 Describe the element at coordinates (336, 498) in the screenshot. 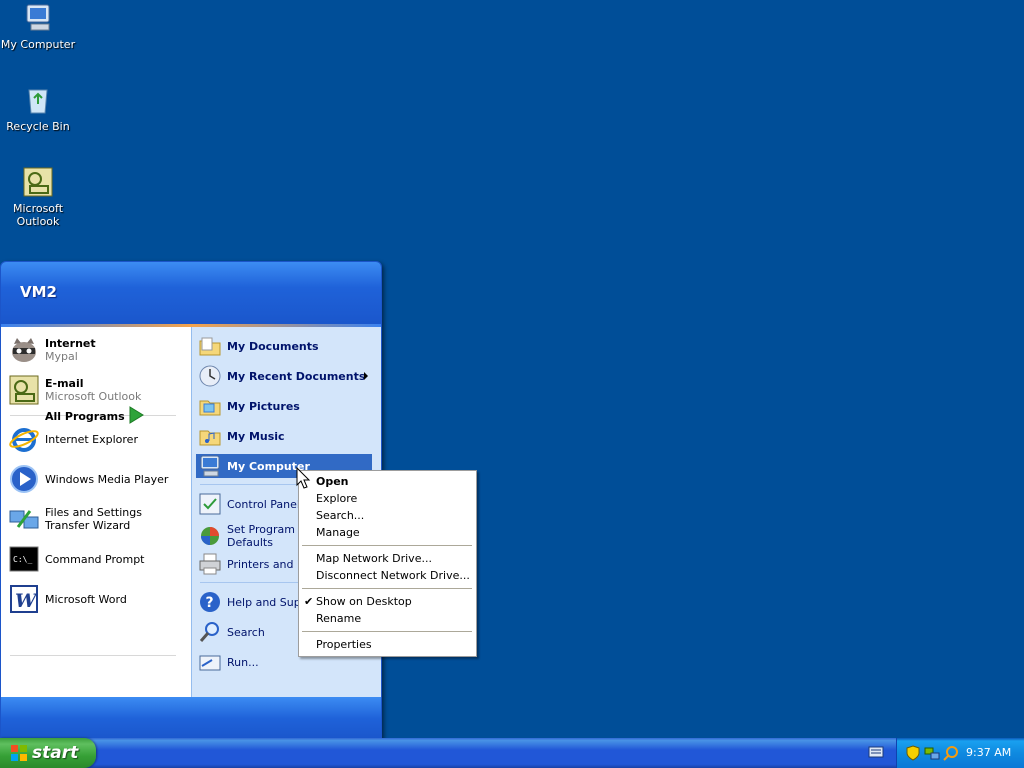

I see `context-explore: Explore` at that location.